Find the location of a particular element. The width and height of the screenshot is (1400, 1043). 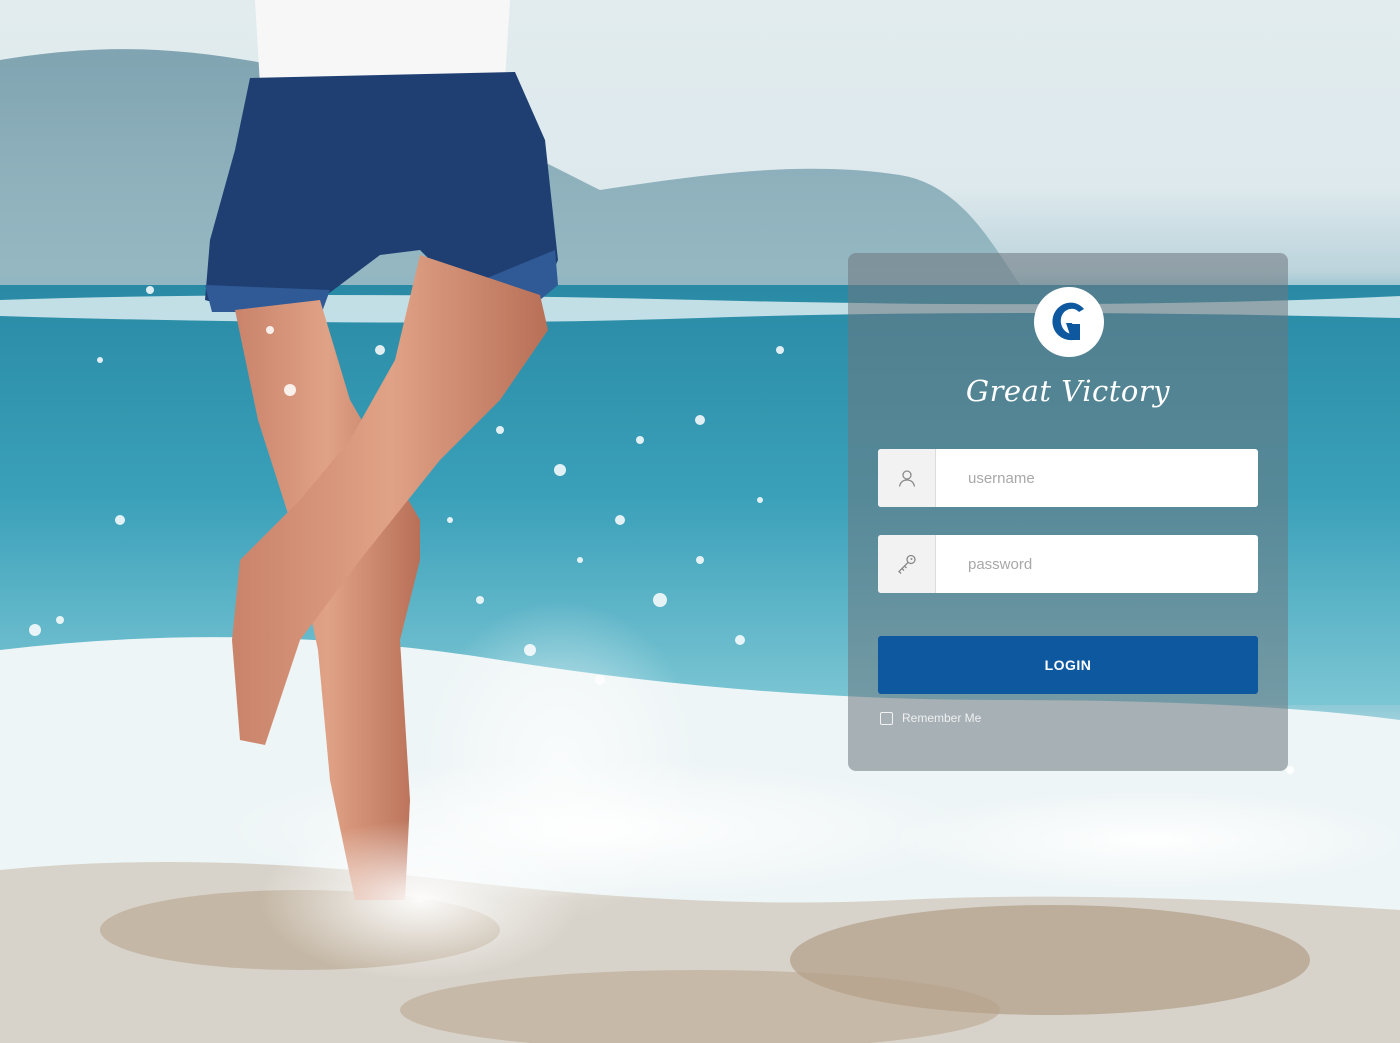

g-logo-icon is located at coordinates (1068, 321).